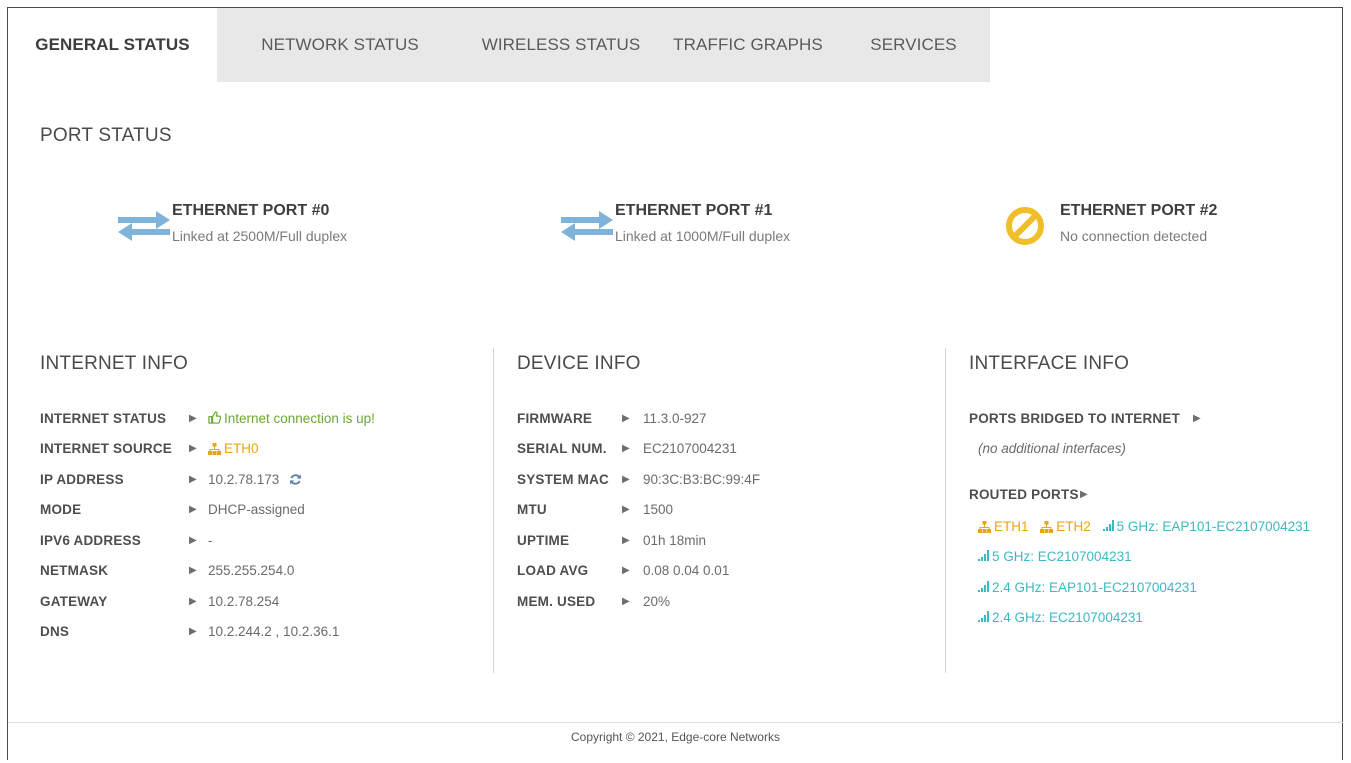  I want to click on info-key: INTERNET STATUS, so click(103, 418).